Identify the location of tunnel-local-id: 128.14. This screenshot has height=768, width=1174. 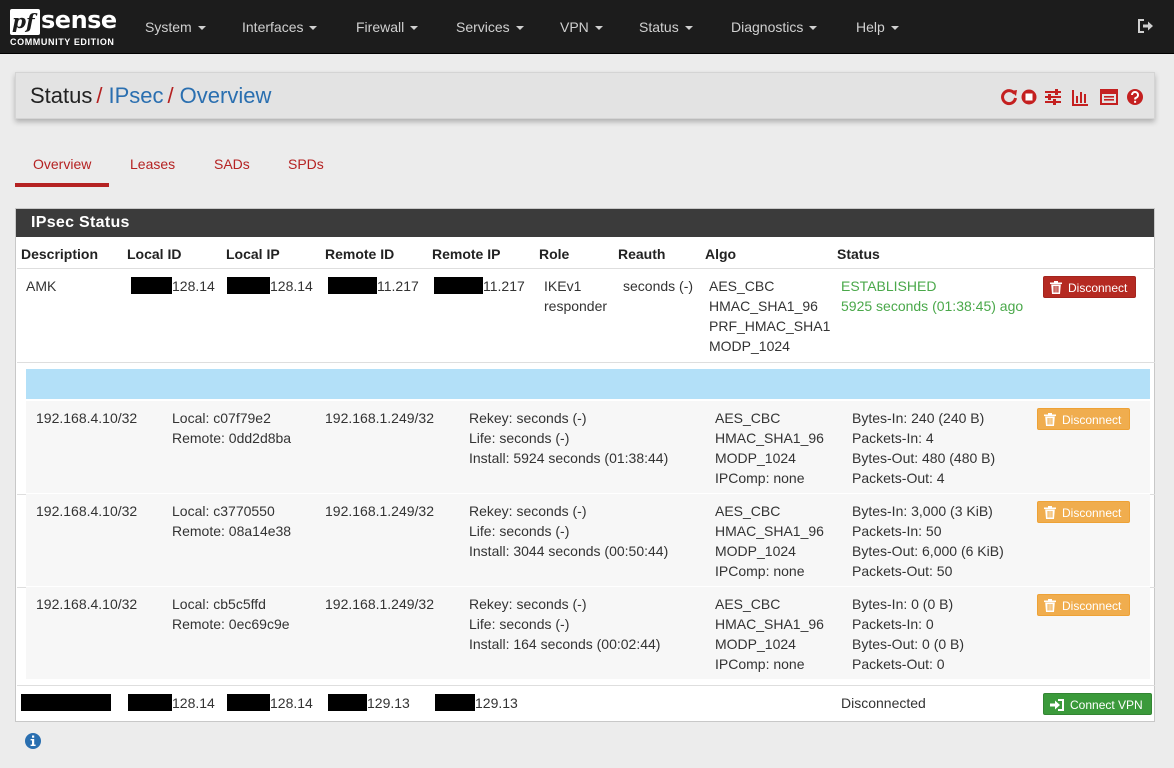
(173, 286).